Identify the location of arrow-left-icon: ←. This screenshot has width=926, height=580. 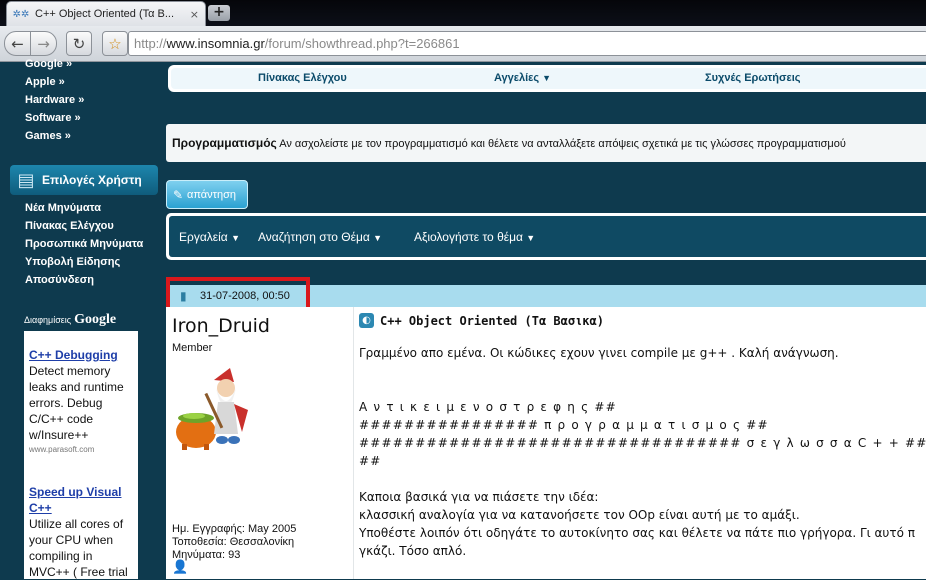
(17, 43).